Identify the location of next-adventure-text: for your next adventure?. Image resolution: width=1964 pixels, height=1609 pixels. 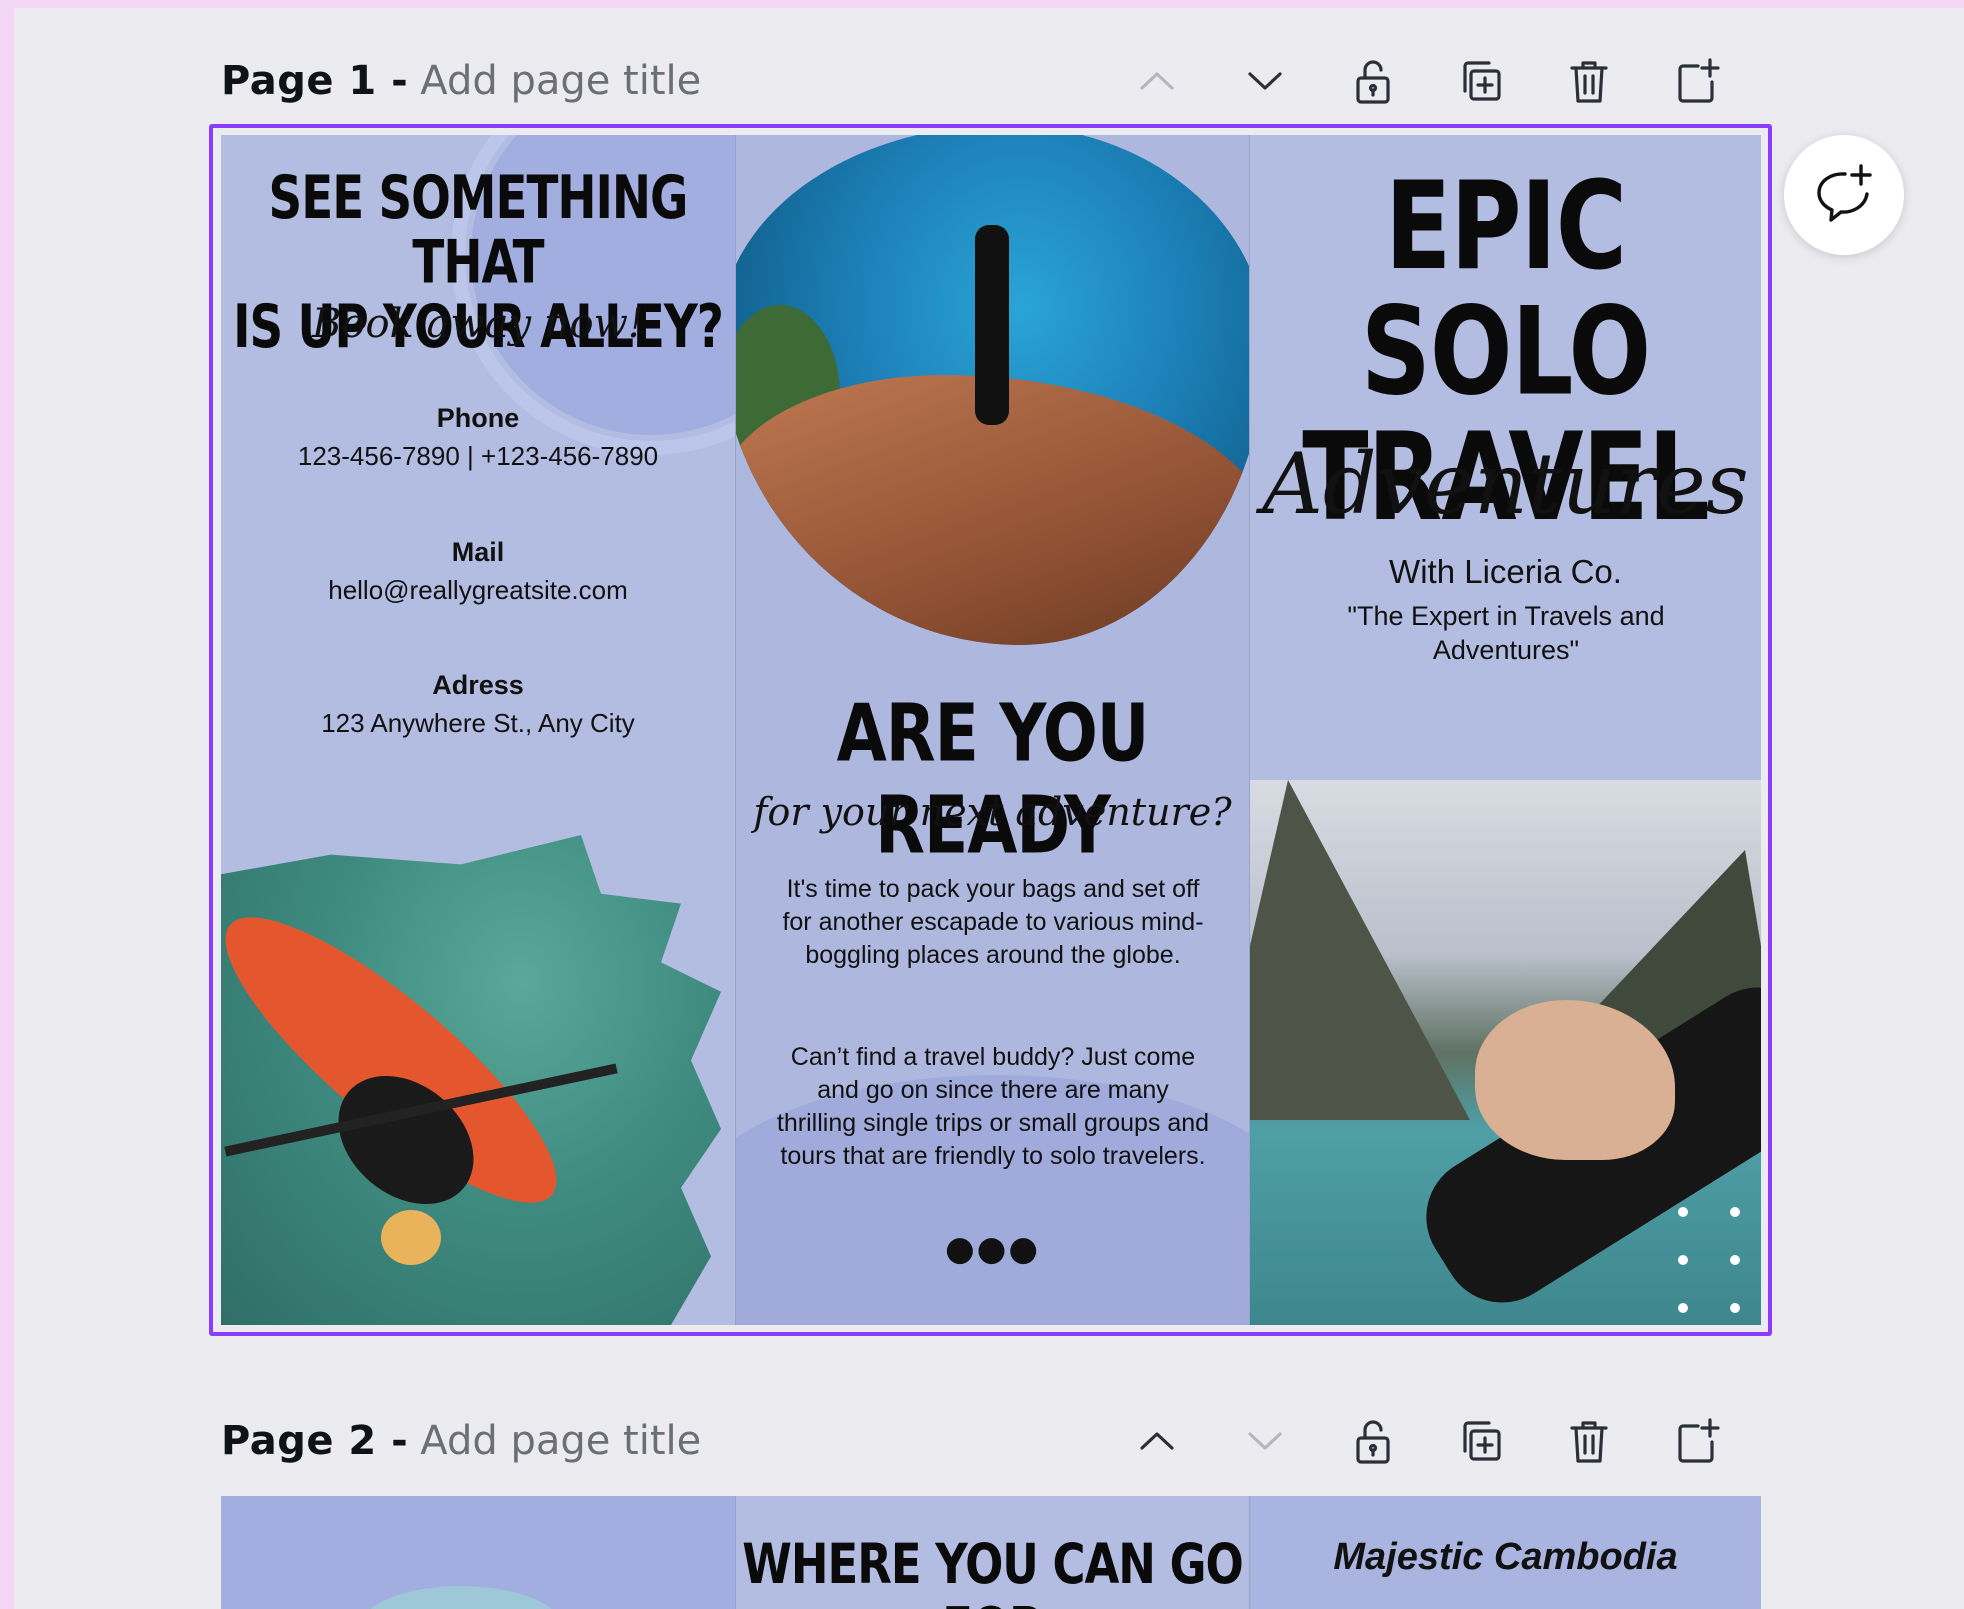
(992, 812).